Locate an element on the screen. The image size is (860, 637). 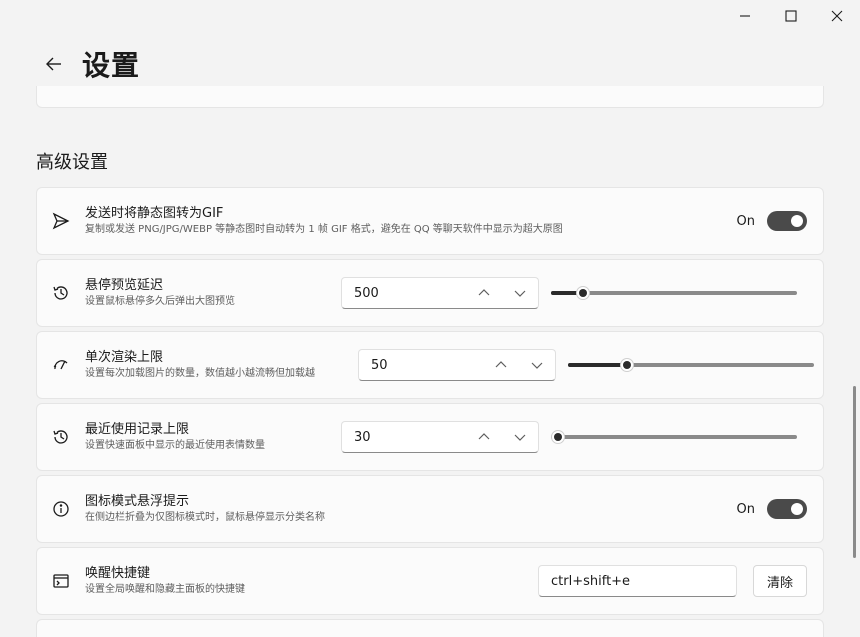
render-limit-number-box: 50 is located at coordinates (457, 365).